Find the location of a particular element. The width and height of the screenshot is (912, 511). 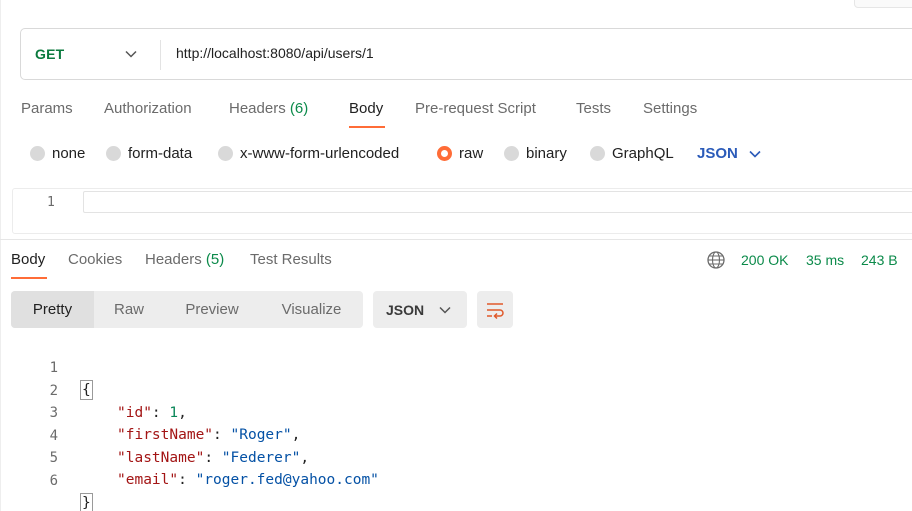

json-field: "firstName": "Roger", is located at coordinates (209, 435).